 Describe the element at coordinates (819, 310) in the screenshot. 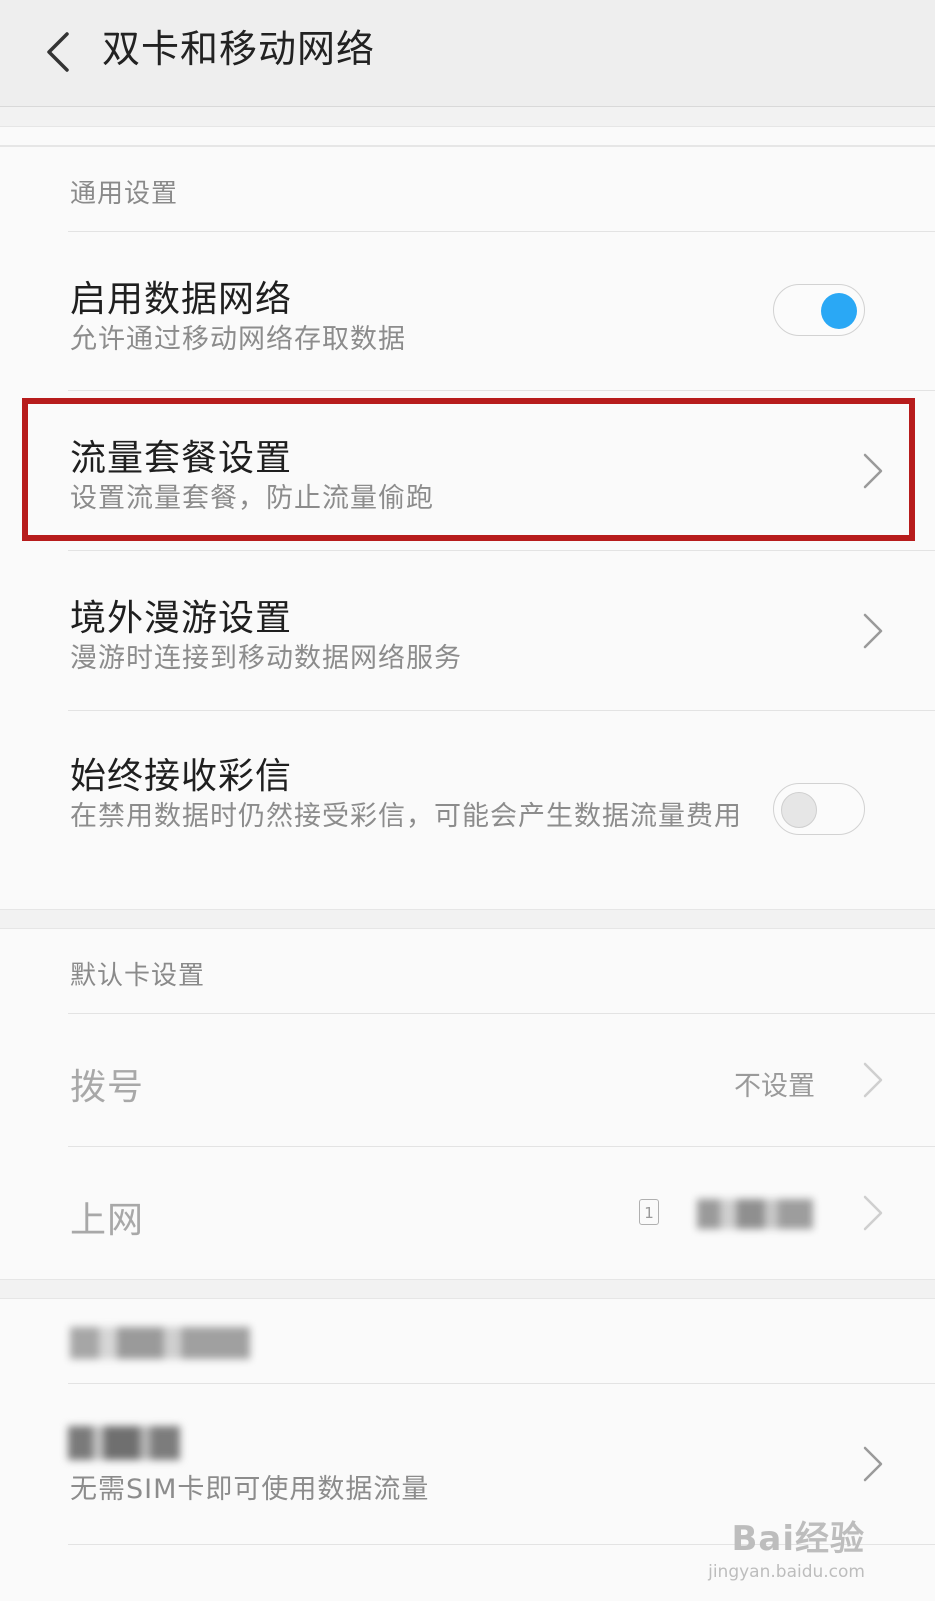

I see `data-network-toggle` at that location.